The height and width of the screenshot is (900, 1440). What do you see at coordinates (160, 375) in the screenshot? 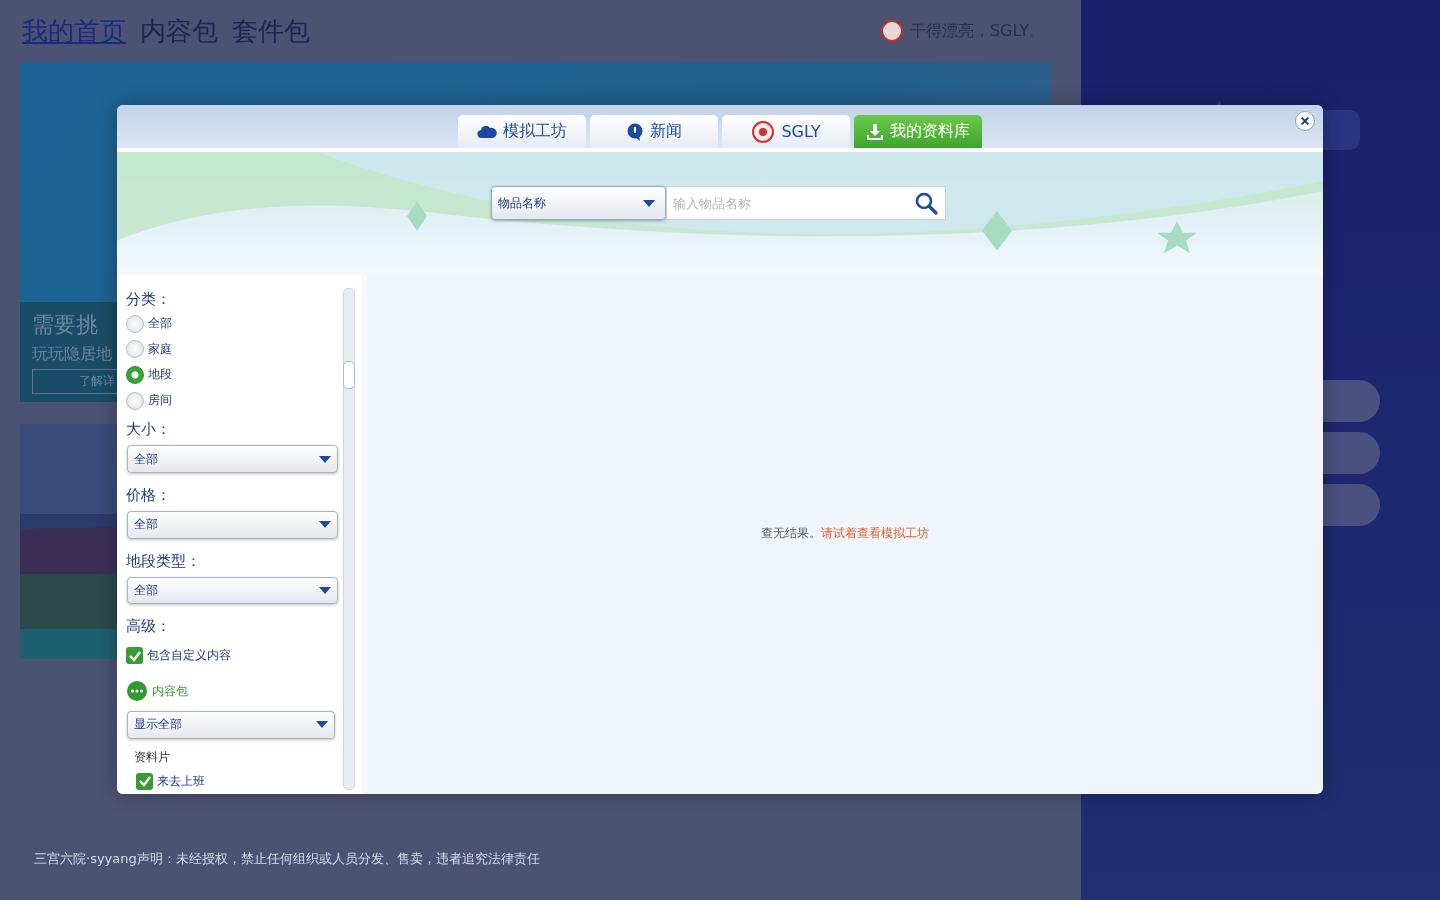
I see `option-label: 地段` at bounding box center [160, 375].